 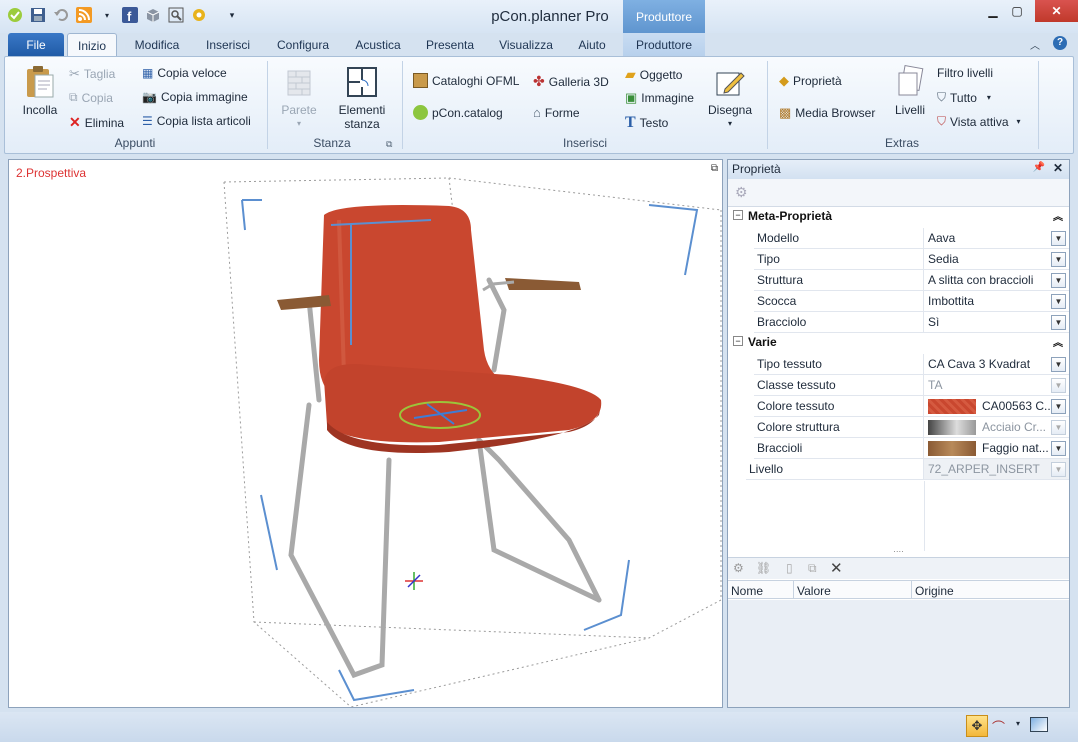 What do you see at coordinates (36, 45) in the screenshot?
I see `tab-file: File` at bounding box center [36, 45].